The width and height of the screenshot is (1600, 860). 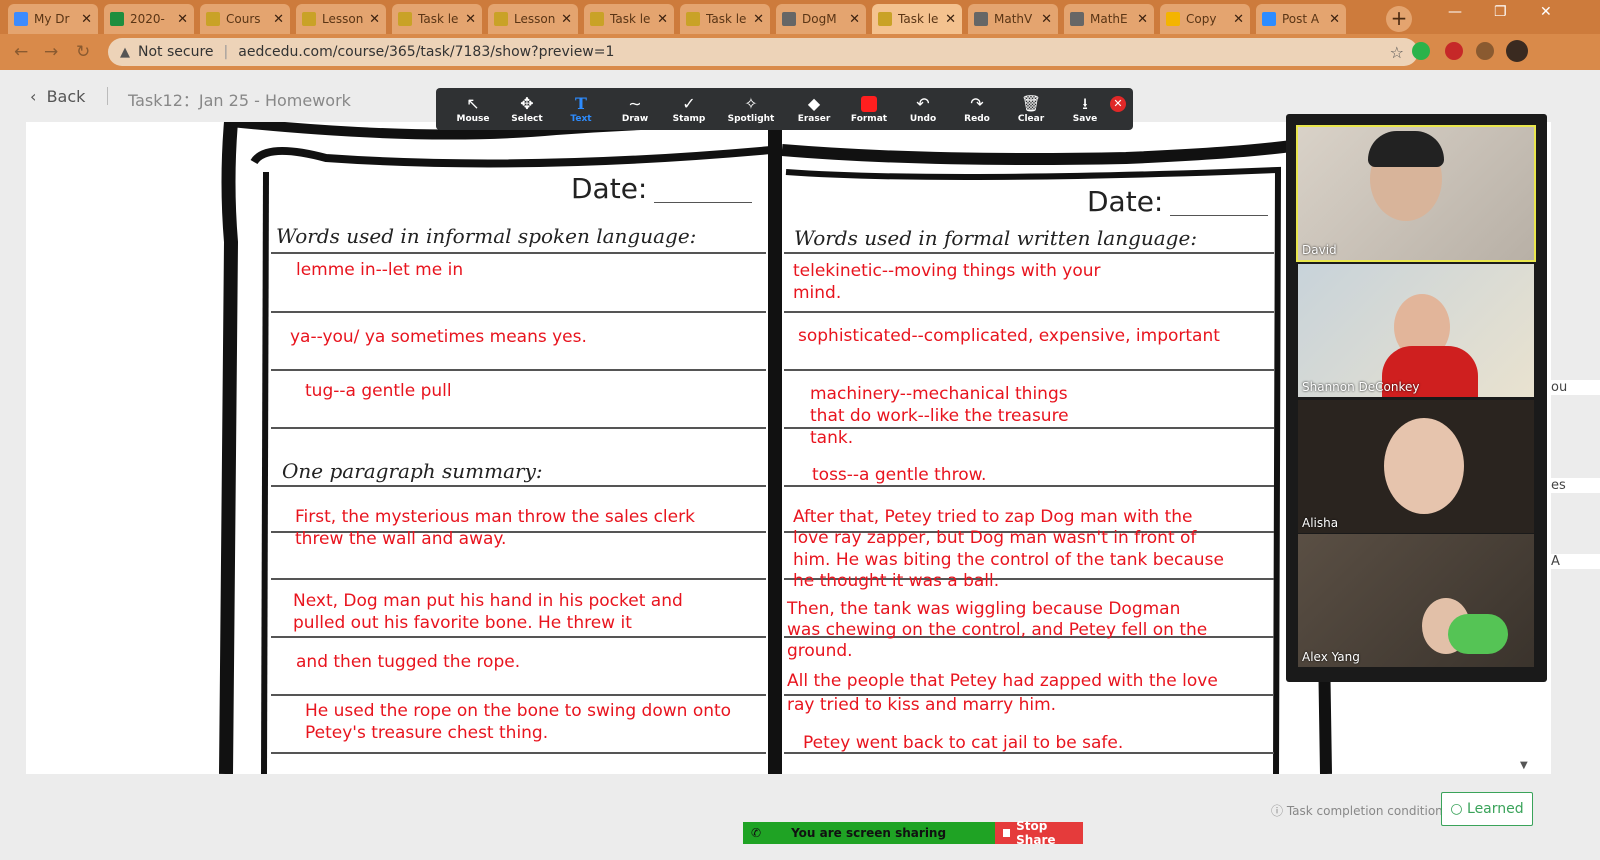 I want to click on tool-clear: 🗑 Clear, so click(x=1031, y=109).